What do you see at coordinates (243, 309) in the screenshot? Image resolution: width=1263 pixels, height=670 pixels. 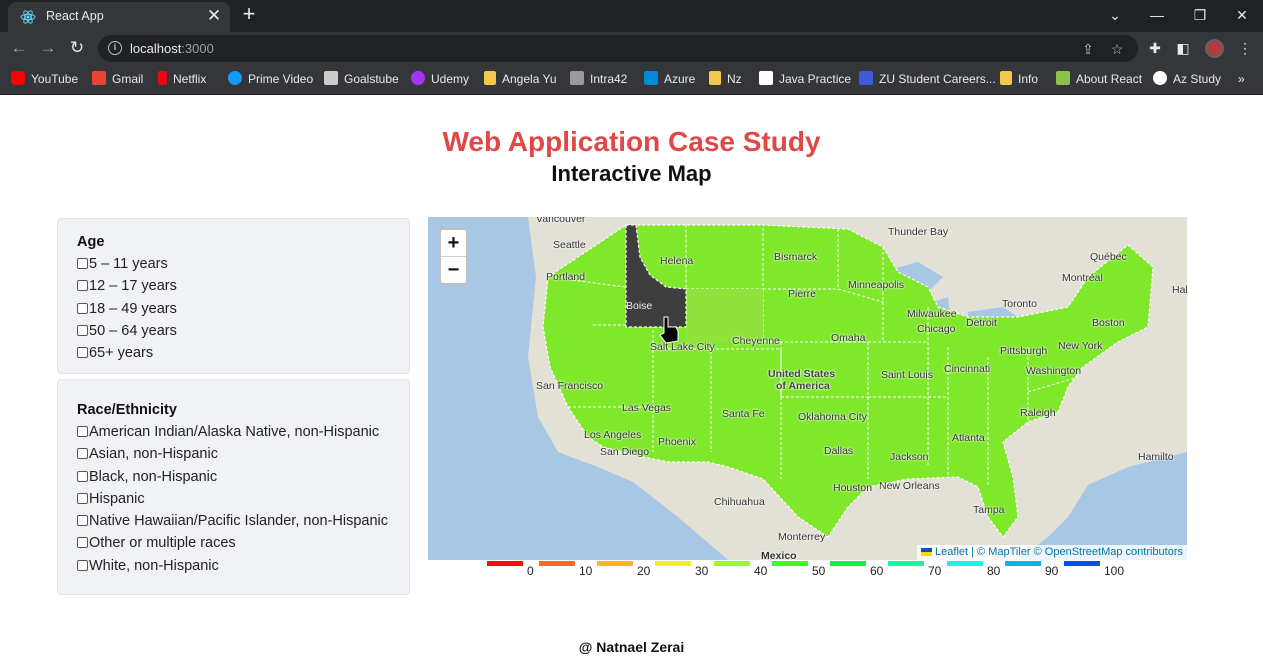 I see `age-option: 18 – 49 years` at bounding box center [243, 309].